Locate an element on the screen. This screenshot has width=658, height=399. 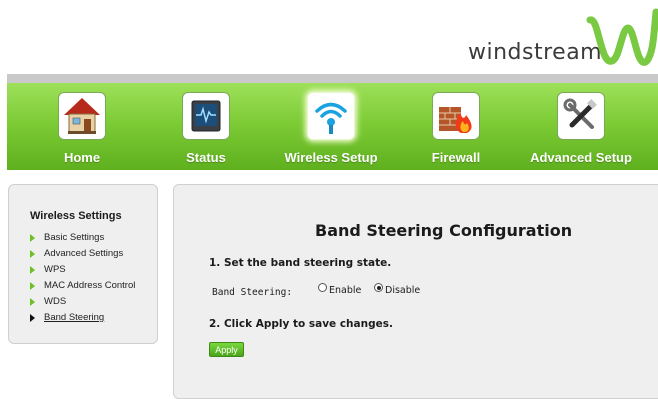
tools-icon is located at coordinates (581, 116).